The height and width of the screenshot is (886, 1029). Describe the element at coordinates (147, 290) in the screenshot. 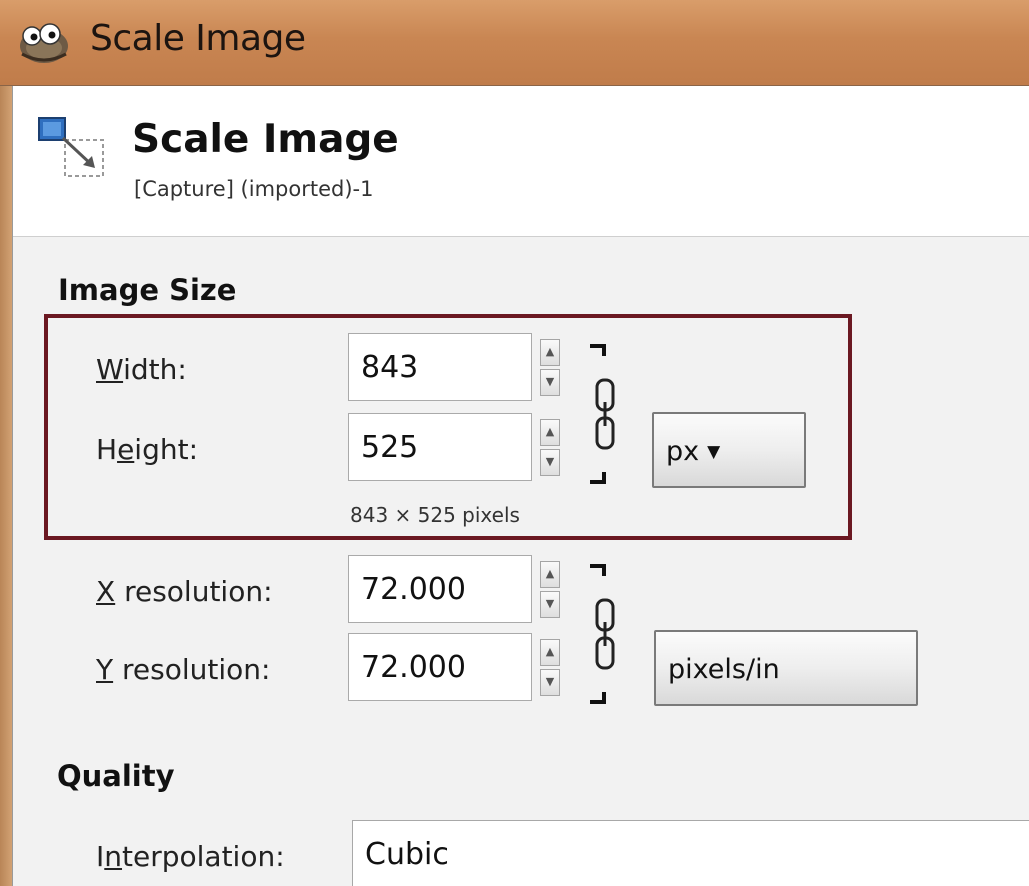

I see `image-size-heading: Image Size` at that location.